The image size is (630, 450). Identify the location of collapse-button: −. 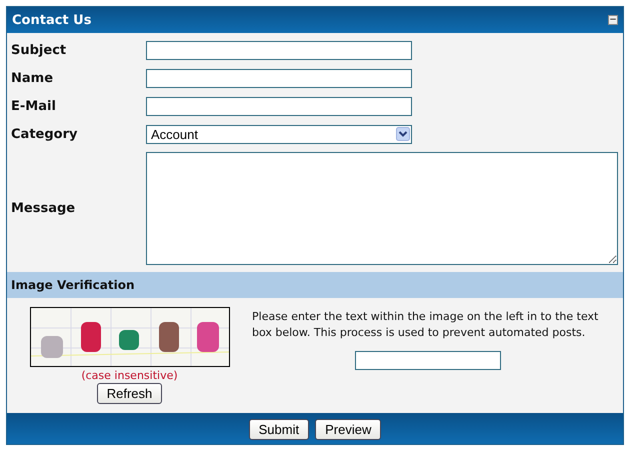
(613, 20).